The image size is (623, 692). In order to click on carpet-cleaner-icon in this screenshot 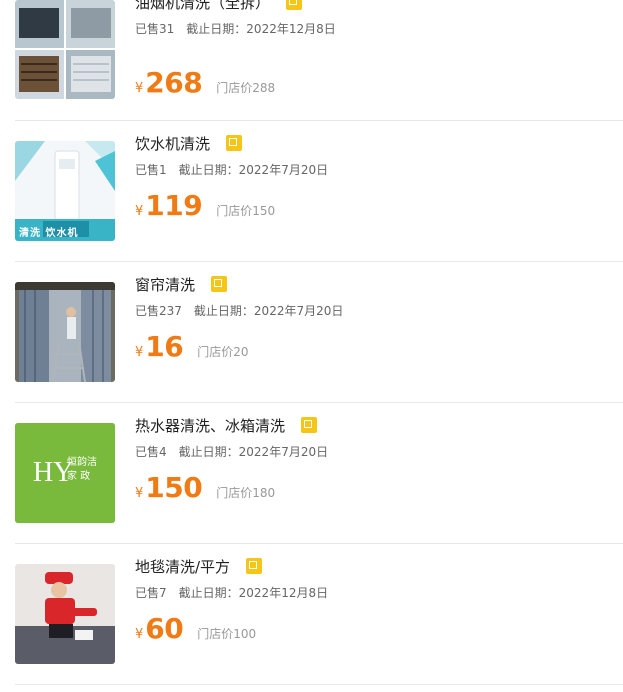, I will do `click(65, 614)`.